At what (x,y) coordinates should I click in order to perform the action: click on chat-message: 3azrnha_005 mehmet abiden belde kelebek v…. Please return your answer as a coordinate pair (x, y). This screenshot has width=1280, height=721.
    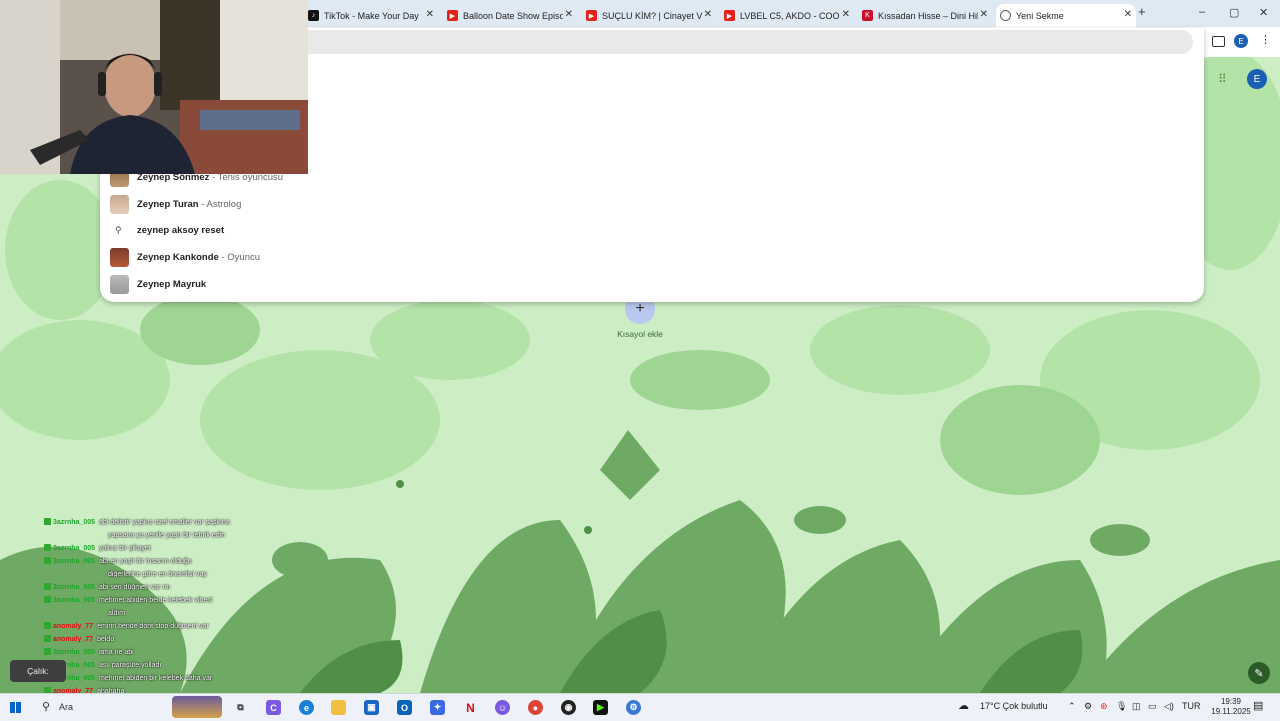
    Looking at the image, I should click on (169, 600).